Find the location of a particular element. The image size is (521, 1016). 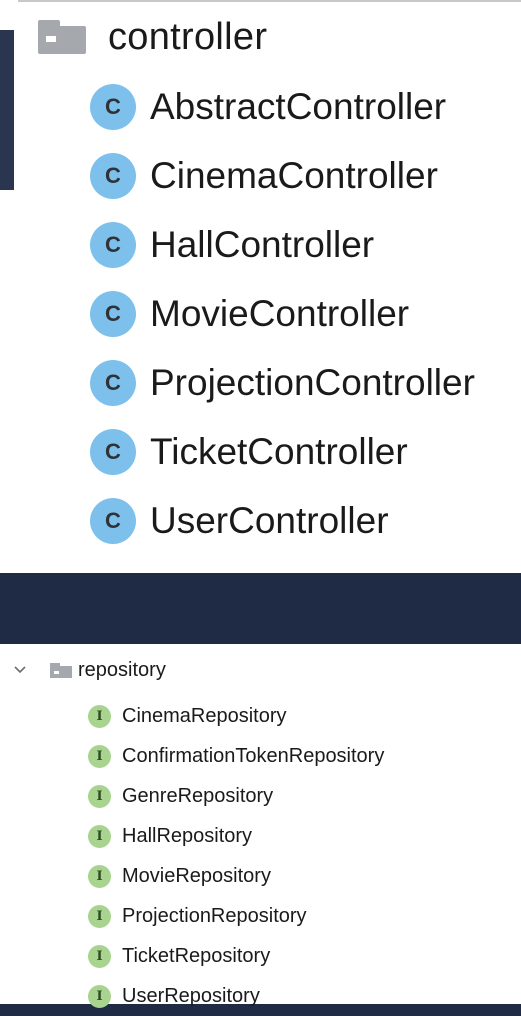

tree-item-class: C MovieController is located at coordinates (282, 313).